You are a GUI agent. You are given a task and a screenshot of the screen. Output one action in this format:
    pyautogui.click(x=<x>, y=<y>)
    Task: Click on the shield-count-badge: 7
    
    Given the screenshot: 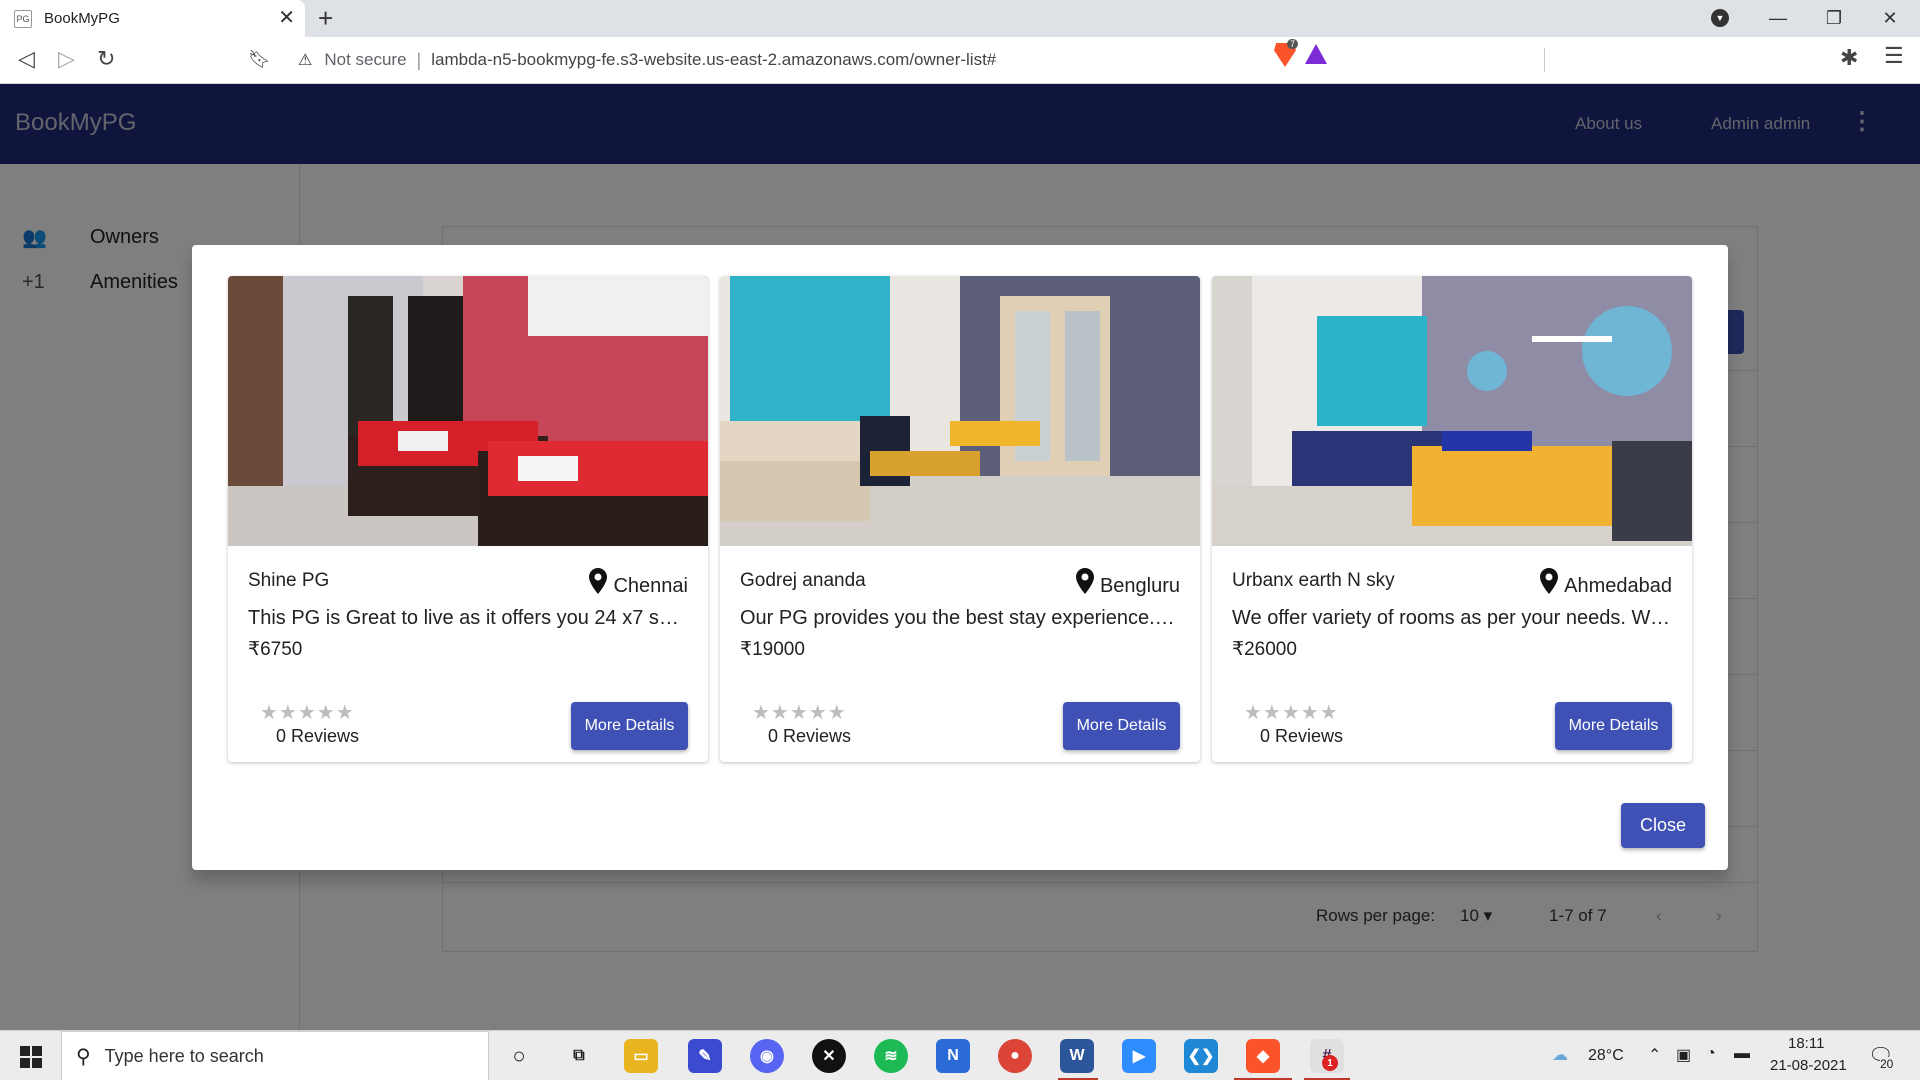 What is the action you would take?
    pyautogui.click(x=1293, y=44)
    